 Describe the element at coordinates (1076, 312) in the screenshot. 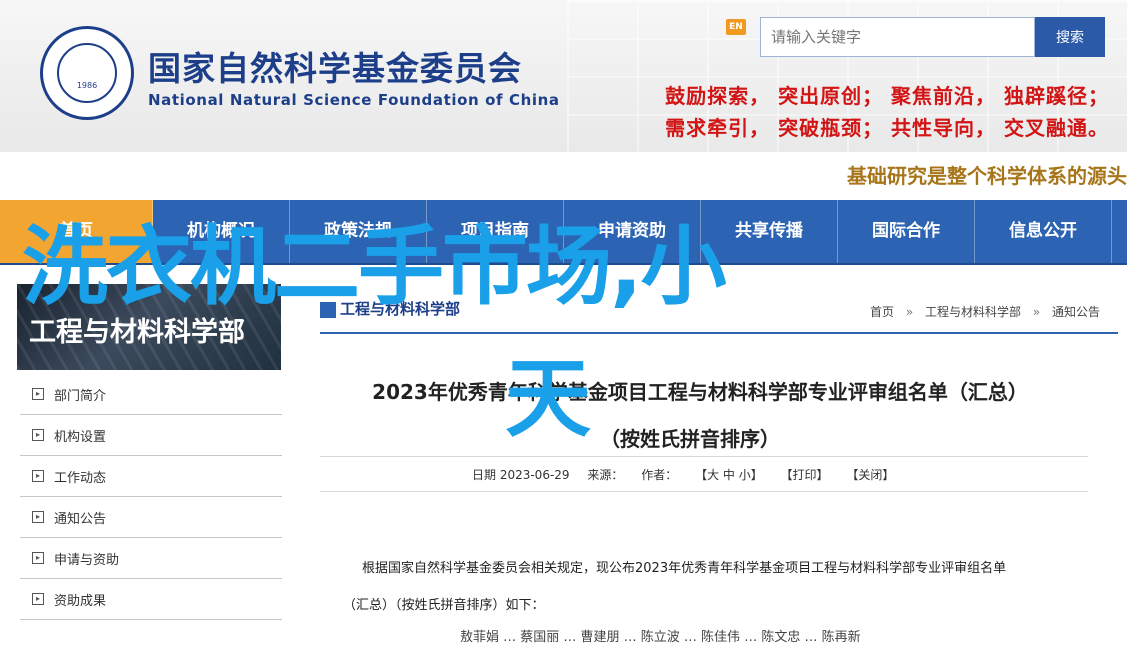

I see `breadcrumb-notices: 通知公告` at that location.